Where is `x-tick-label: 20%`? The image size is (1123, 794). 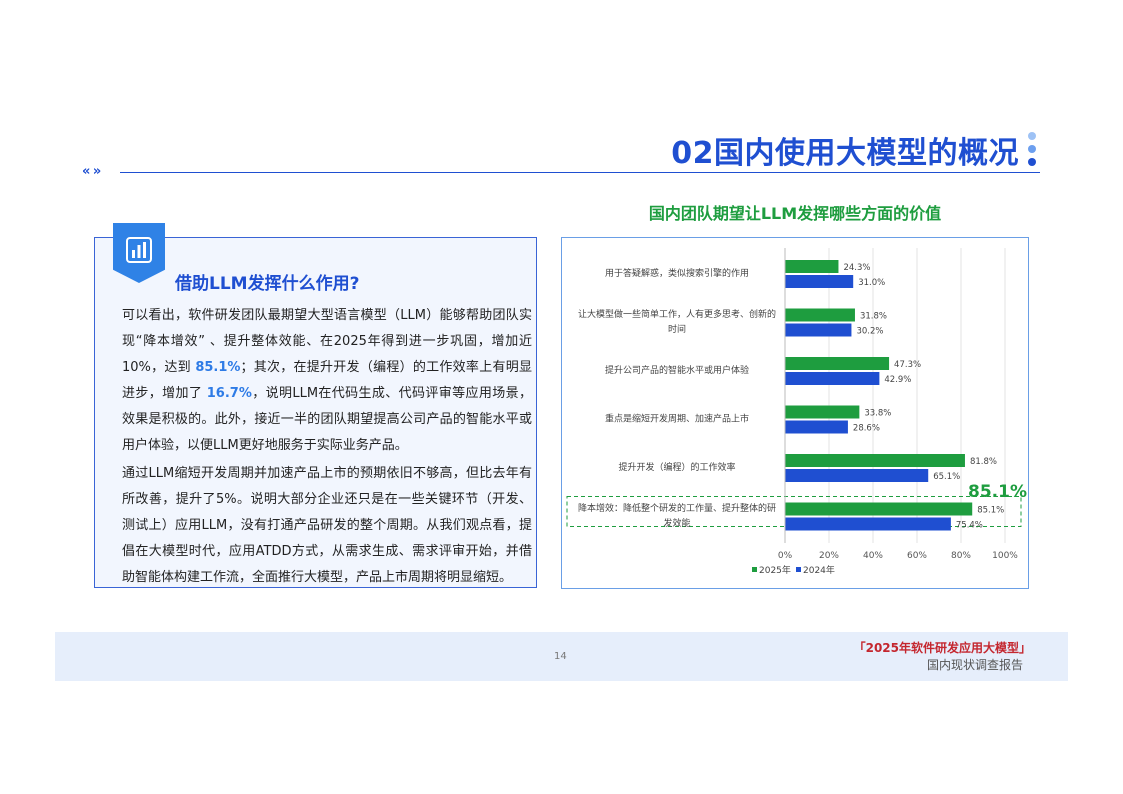
x-tick-label: 20% is located at coordinates (829, 556).